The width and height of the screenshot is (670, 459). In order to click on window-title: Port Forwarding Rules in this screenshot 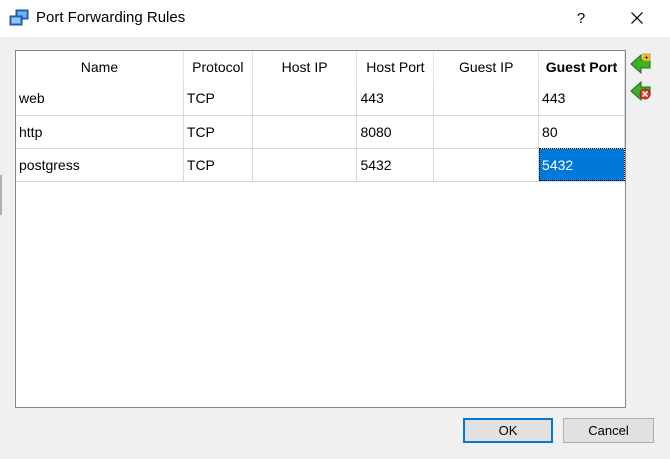, I will do `click(111, 17)`.